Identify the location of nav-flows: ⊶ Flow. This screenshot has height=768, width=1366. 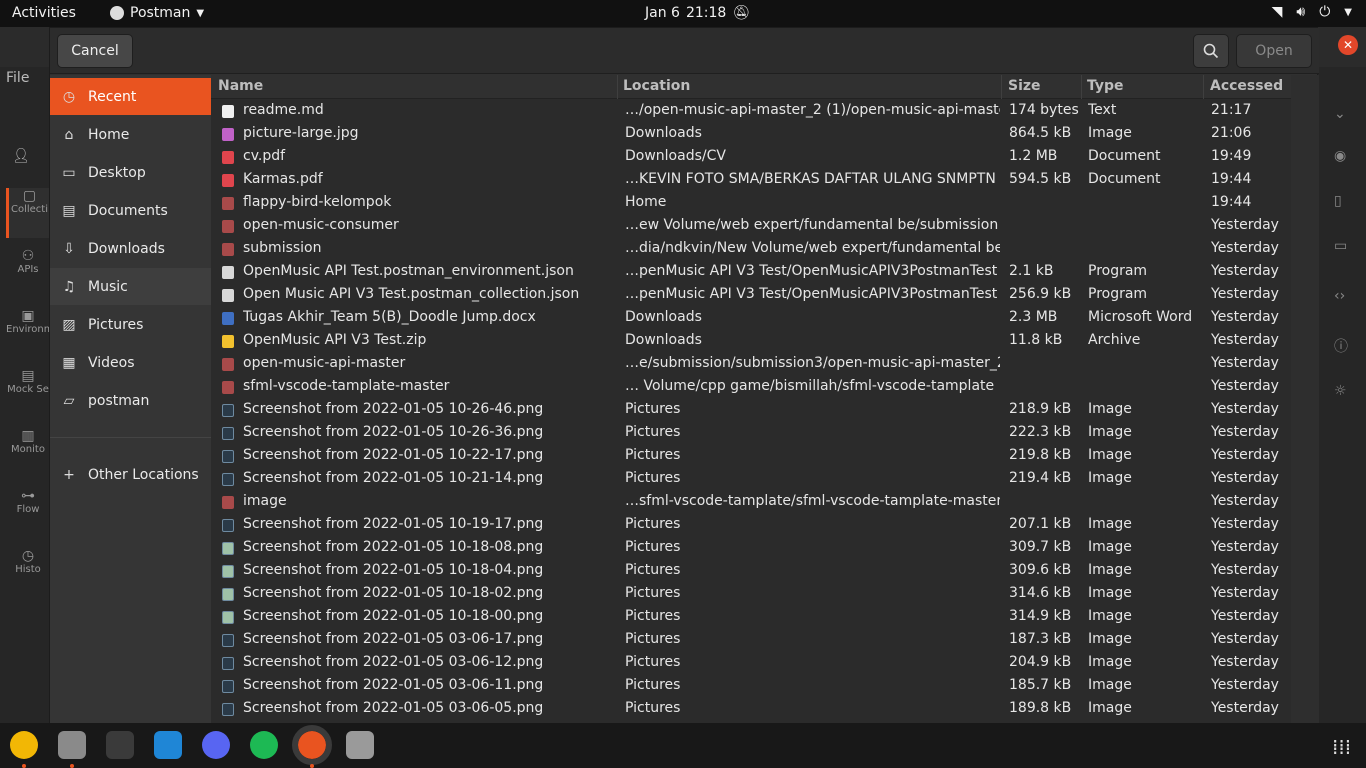
(28, 501).